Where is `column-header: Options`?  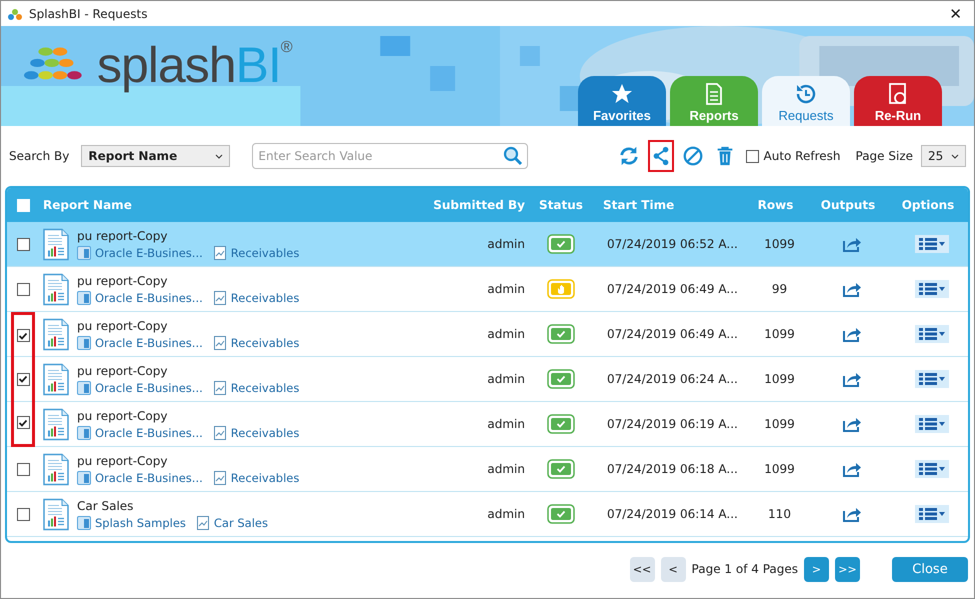
column-header: Options is located at coordinates (928, 205).